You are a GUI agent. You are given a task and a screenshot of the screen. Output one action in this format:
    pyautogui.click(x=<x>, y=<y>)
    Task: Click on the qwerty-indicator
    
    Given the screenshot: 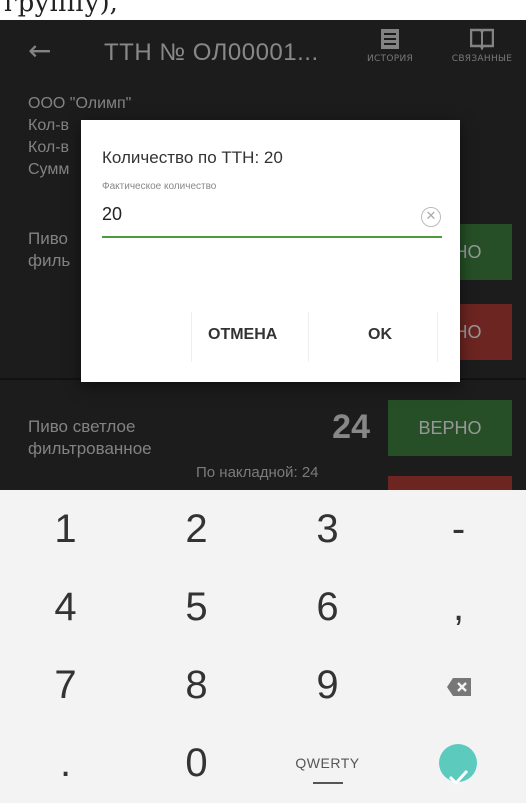 What is the action you would take?
    pyautogui.click(x=327, y=783)
    